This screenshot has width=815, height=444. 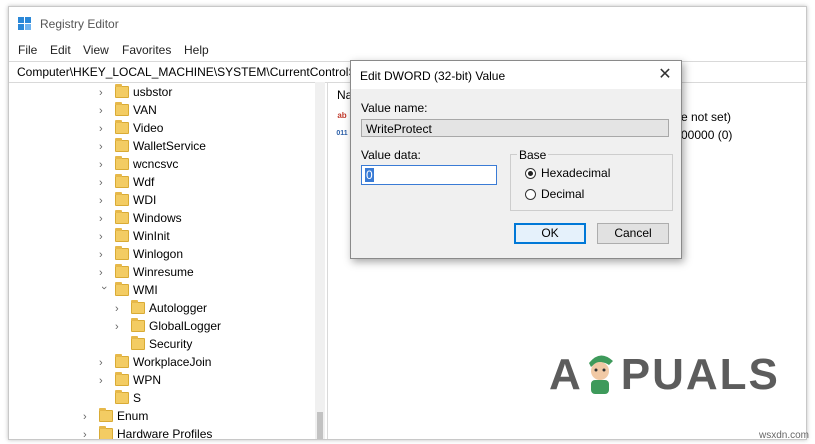 What do you see at coordinates (369, 175) in the screenshot?
I see `value-data-text: 0` at bounding box center [369, 175].